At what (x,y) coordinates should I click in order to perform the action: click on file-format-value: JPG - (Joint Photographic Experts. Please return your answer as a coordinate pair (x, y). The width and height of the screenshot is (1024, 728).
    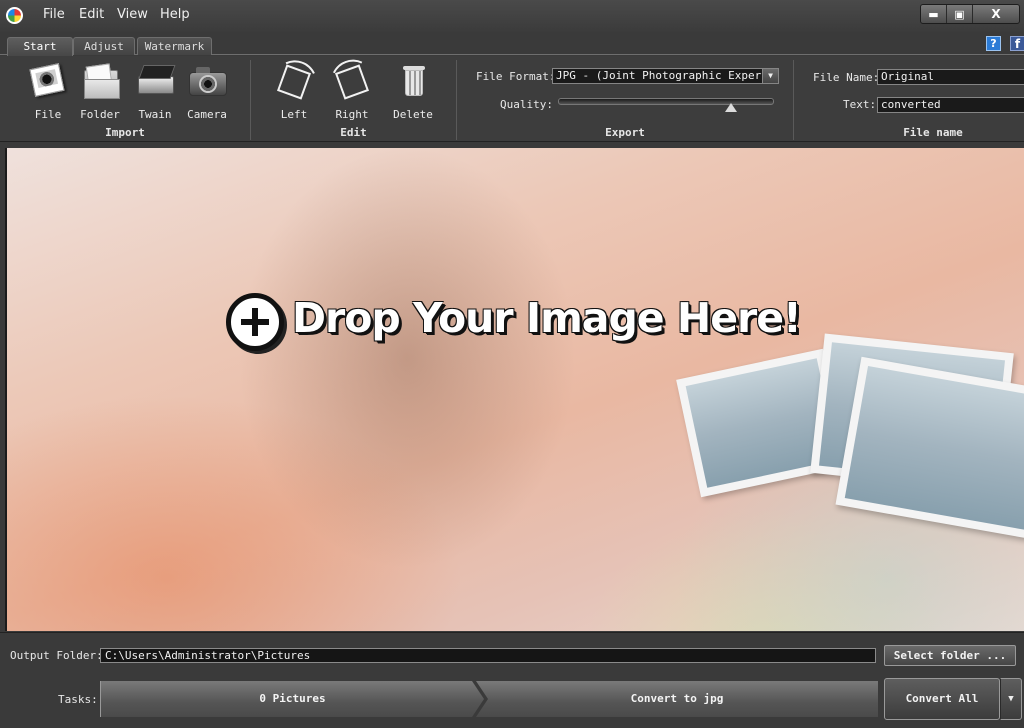
    Looking at the image, I should click on (665, 75).